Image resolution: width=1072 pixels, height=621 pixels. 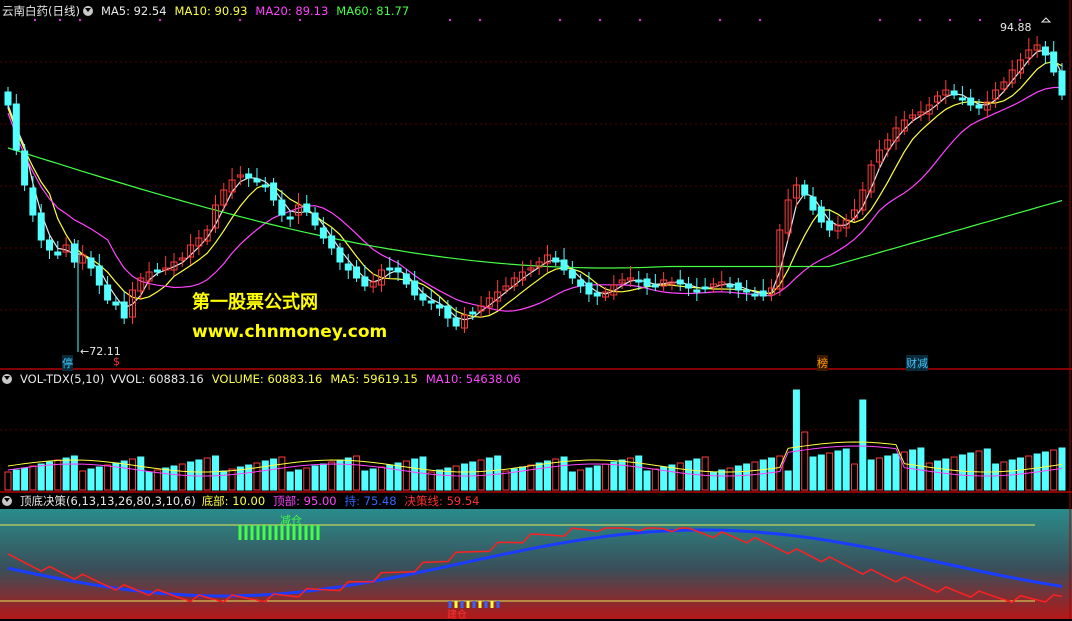 What do you see at coordinates (267, 379) in the screenshot?
I see `volume-label: VOLUME: 60883.16` at bounding box center [267, 379].